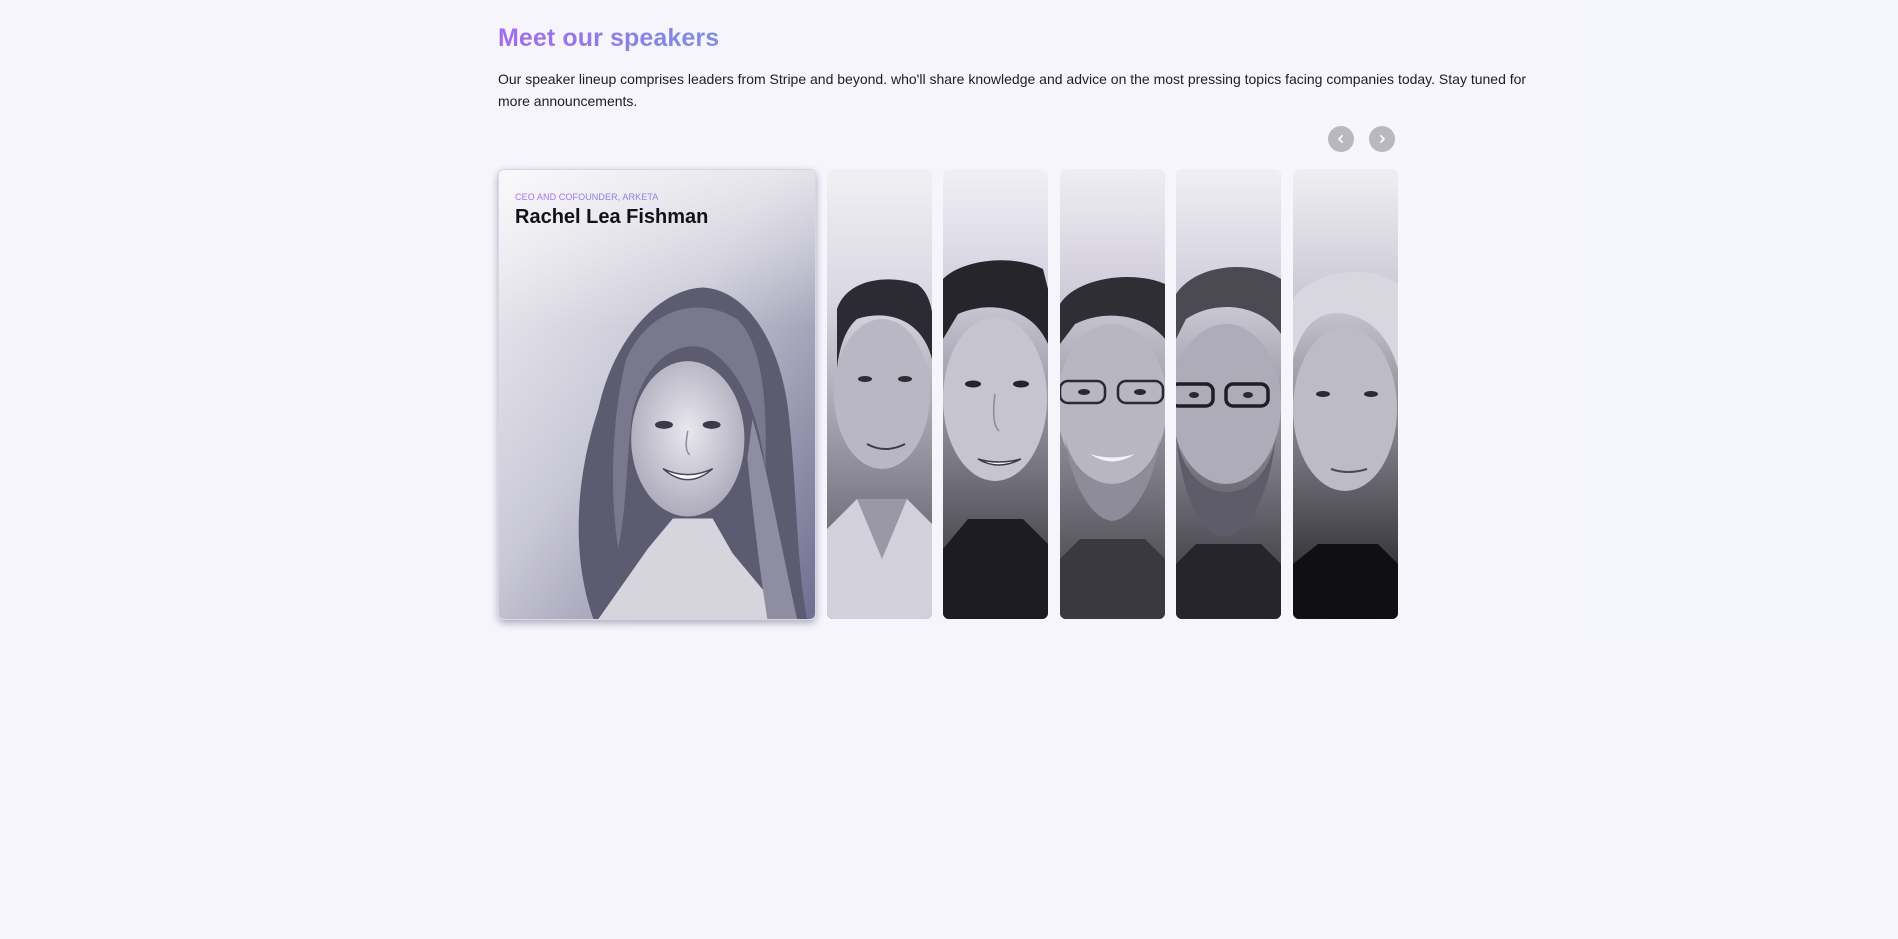 The height and width of the screenshot is (939, 1898). I want to click on chevron-left-icon, so click(1340, 139).